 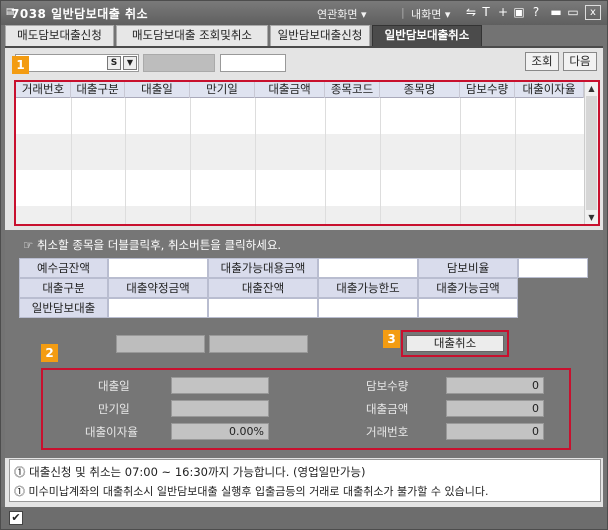 What do you see at coordinates (20, 65) in the screenshot?
I see `badge-1: 1` at bounding box center [20, 65].